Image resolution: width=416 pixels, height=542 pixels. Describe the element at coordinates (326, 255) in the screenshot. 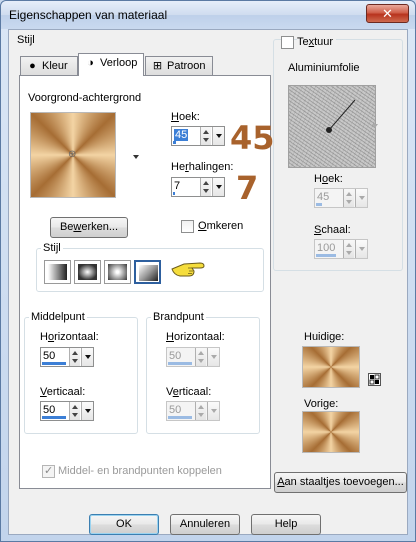

I see `texture-scale-bar` at that location.